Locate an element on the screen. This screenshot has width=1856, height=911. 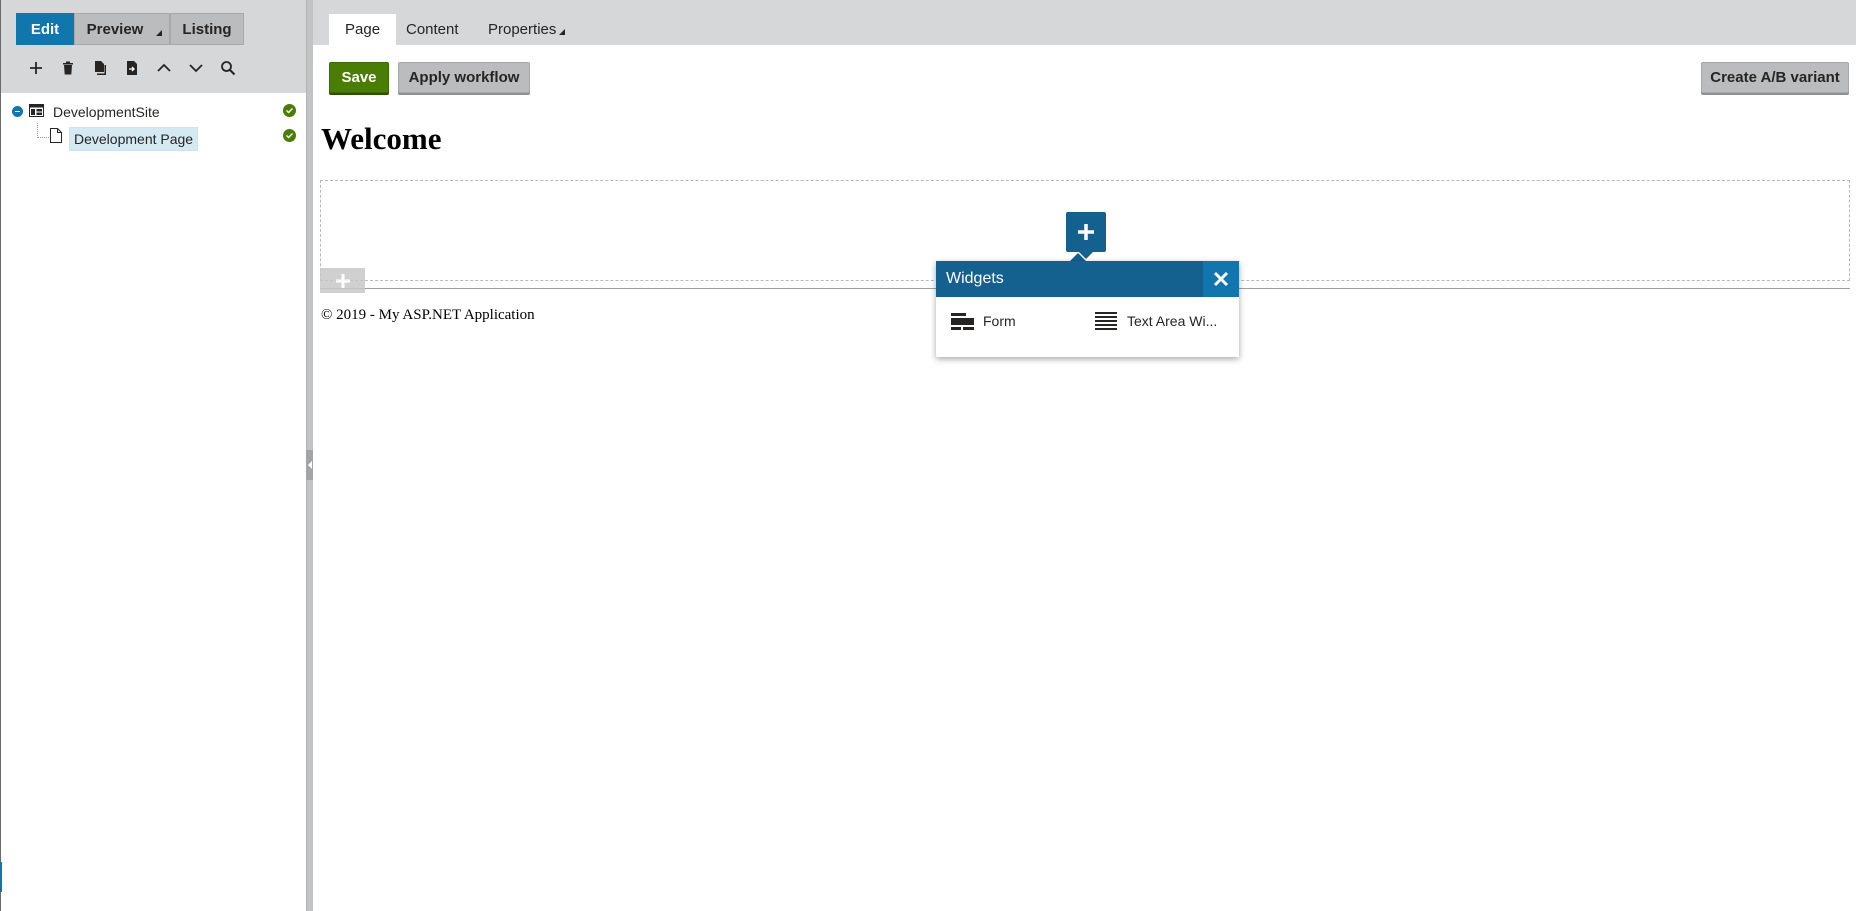
save-button: Save is located at coordinates (359, 77).